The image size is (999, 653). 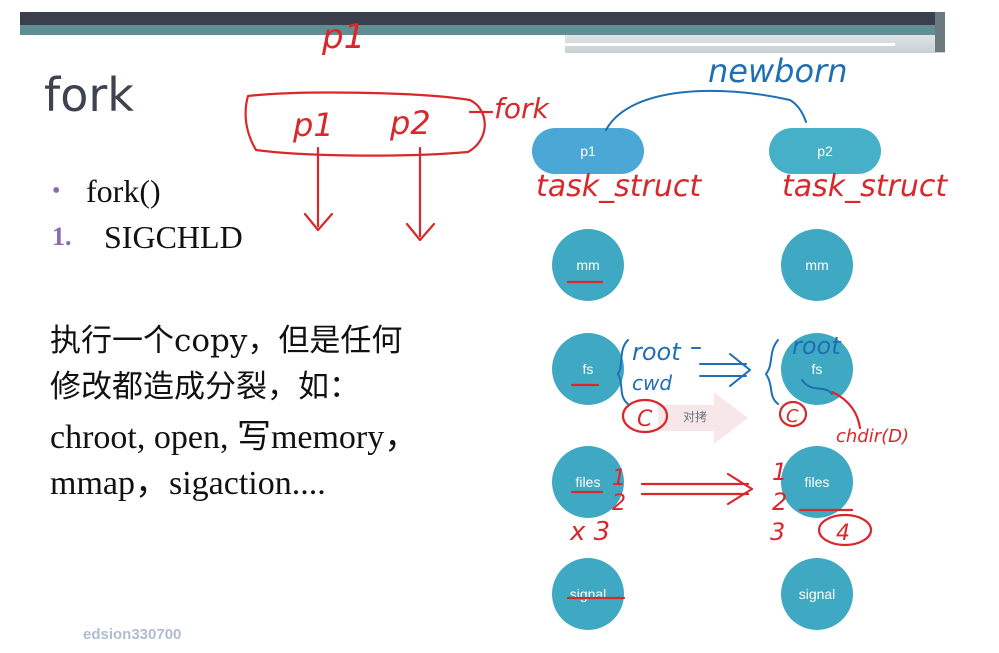 What do you see at coordinates (588, 151) in the screenshot?
I see `node-parent-p1: p1` at bounding box center [588, 151].